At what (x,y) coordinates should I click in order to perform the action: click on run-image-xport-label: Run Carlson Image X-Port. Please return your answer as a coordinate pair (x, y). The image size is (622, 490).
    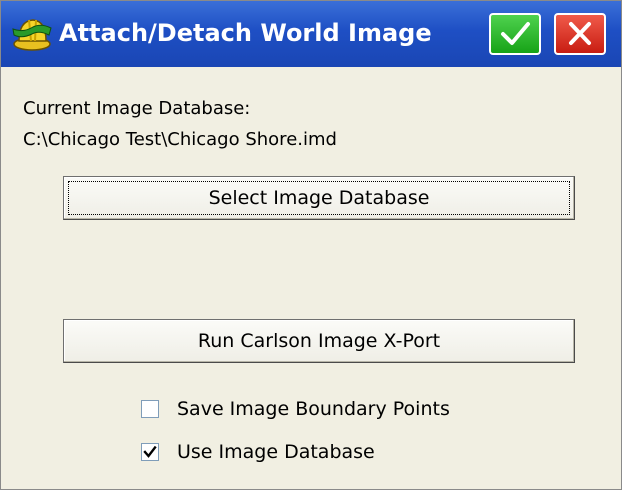
    Looking at the image, I should click on (319, 341).